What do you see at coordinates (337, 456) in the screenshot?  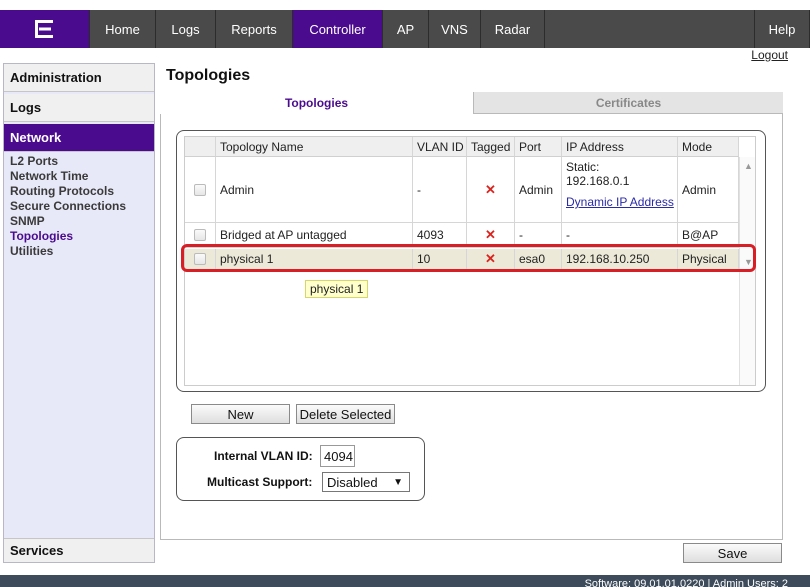 I see `internal-vlan-input` at bounding box center [337, 456].